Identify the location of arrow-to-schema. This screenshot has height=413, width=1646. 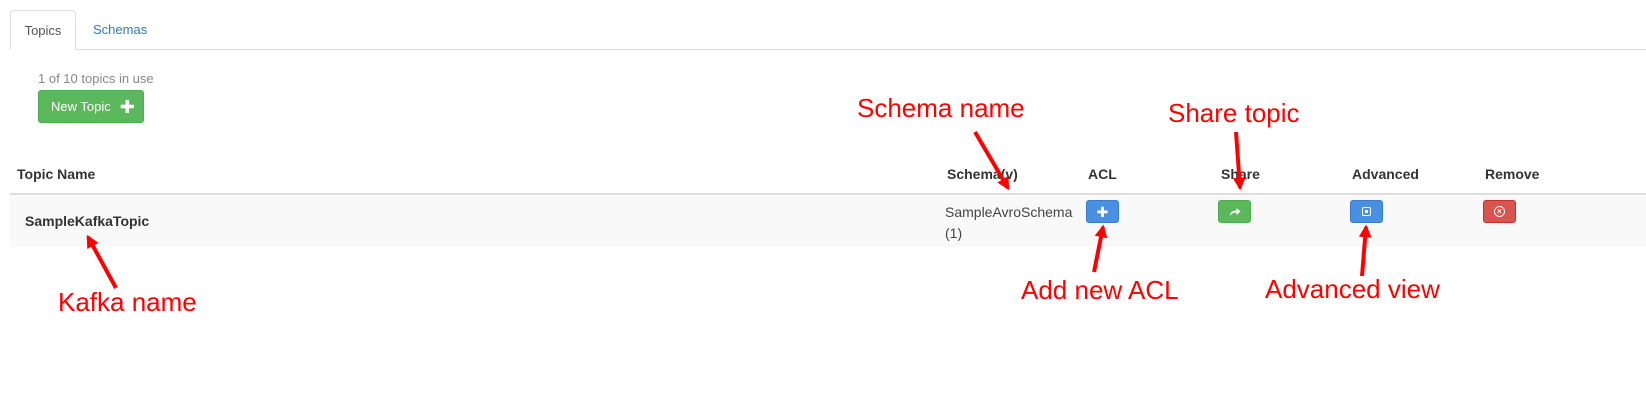
(991, 160).